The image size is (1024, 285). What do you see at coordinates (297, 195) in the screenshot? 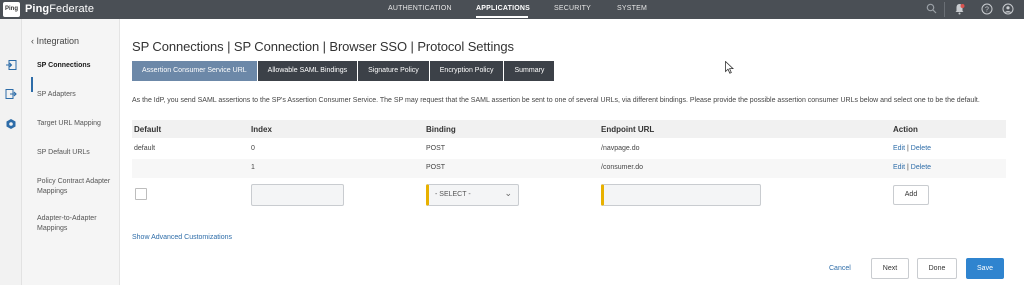
I see `index-input` at bounding box center [297, 195].